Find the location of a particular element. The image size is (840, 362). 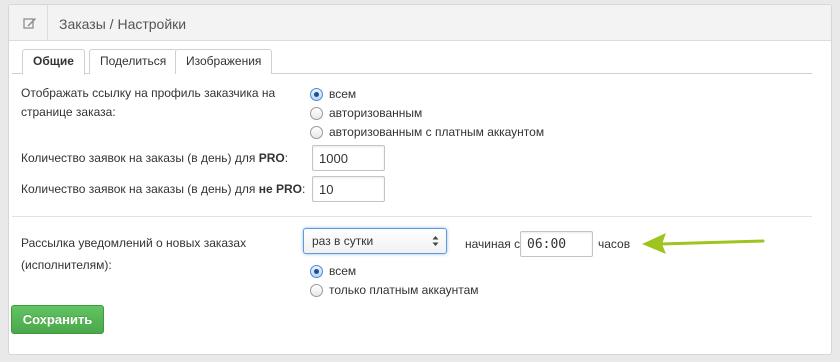

notification-frequency-select: раз в сутки is located at coordinates (375, 241).